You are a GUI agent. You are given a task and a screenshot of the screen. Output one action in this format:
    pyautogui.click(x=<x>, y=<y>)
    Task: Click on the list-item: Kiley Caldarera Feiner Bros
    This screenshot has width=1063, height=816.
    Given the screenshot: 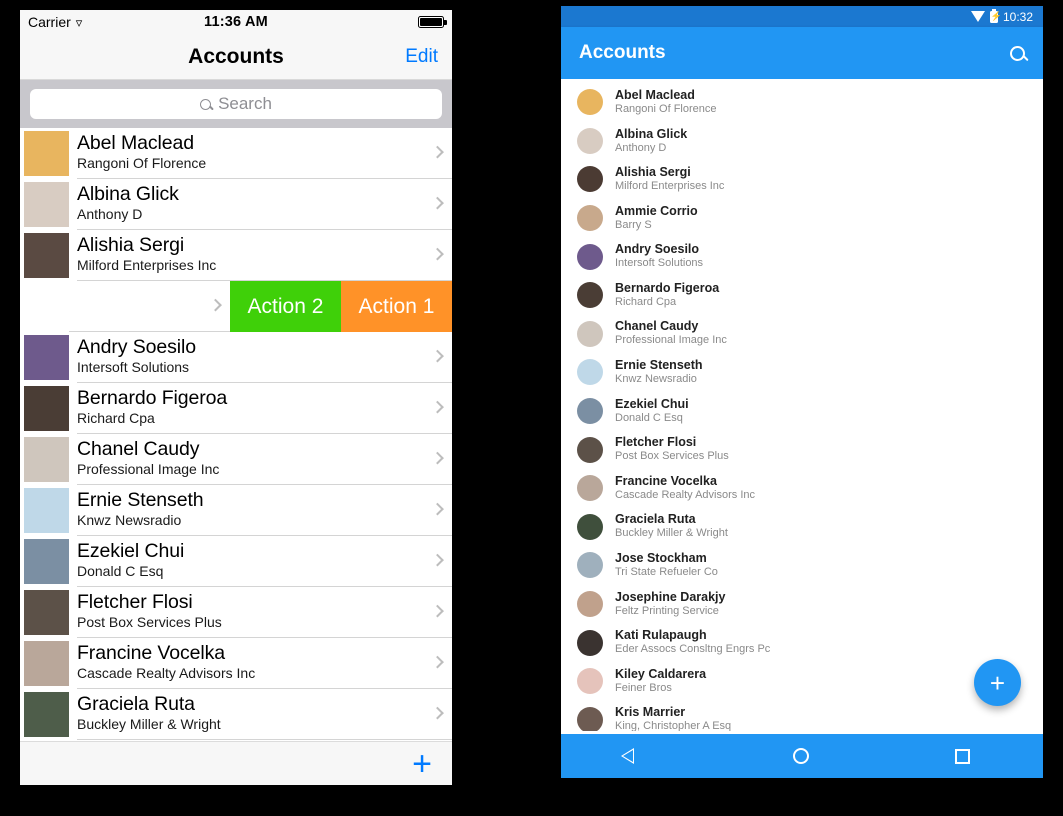 What is the action you would take?
    pyautogui.click(x=802, y=681)
    